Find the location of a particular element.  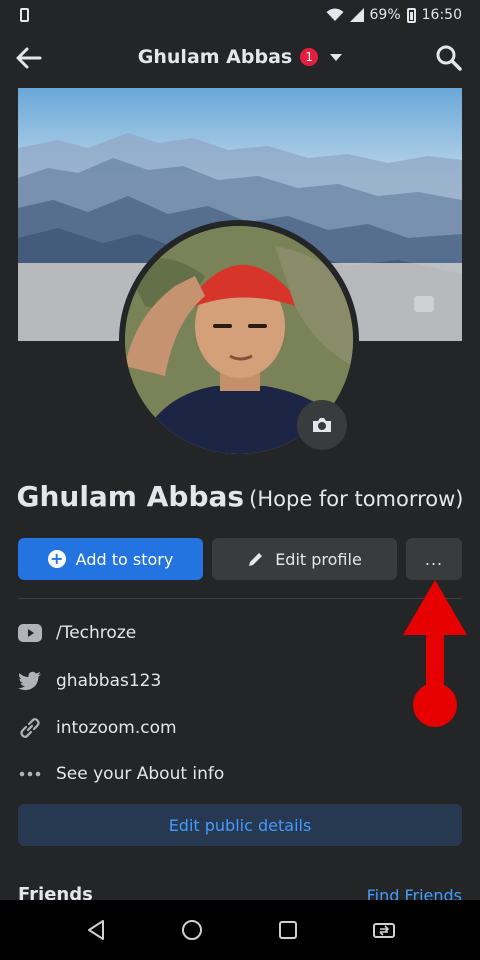

chevron-down-icon is located at coordinates (336, 57).